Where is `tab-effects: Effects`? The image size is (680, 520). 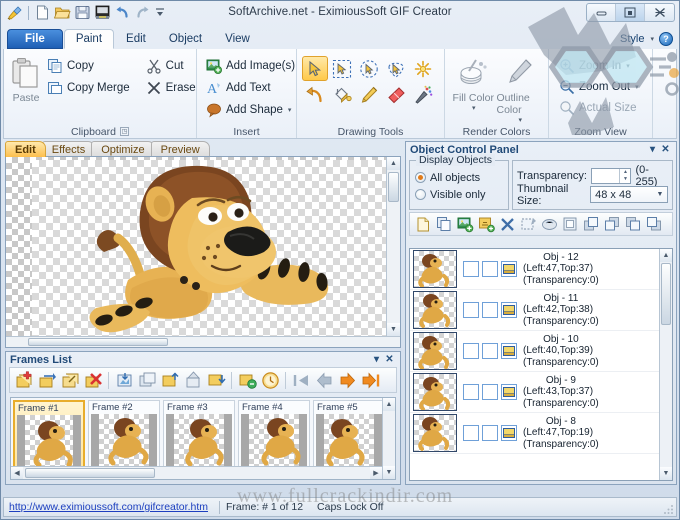 tab-effects: Effects is located at coordinates (68, 149).